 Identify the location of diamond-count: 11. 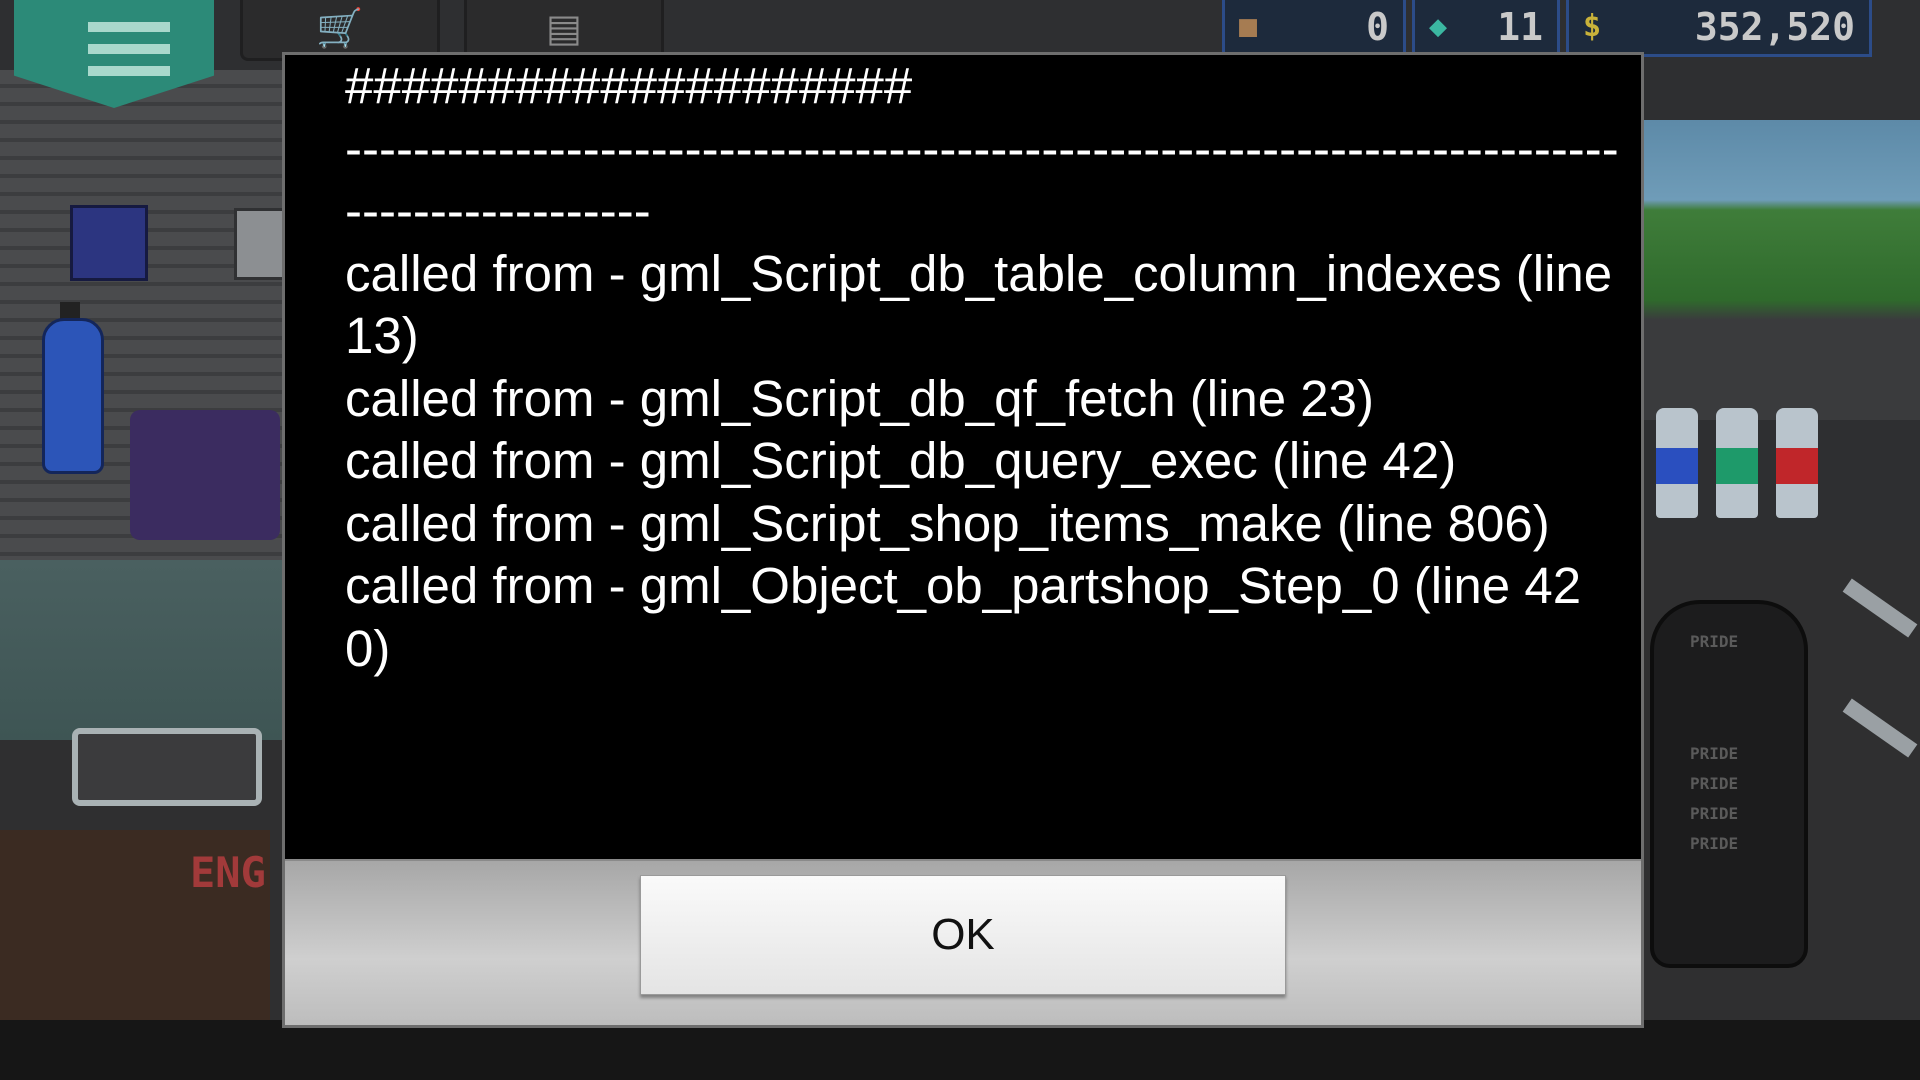
(1520, 27).